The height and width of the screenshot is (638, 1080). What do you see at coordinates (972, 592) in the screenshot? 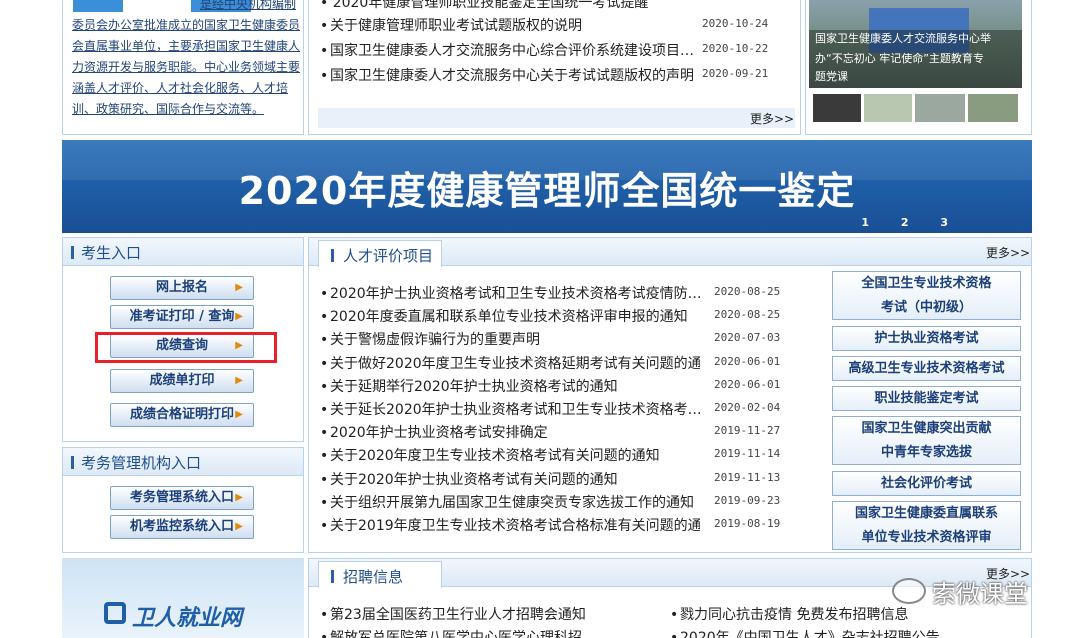
I see `watermark: 索微课堂` at bounding box center [972, 592].